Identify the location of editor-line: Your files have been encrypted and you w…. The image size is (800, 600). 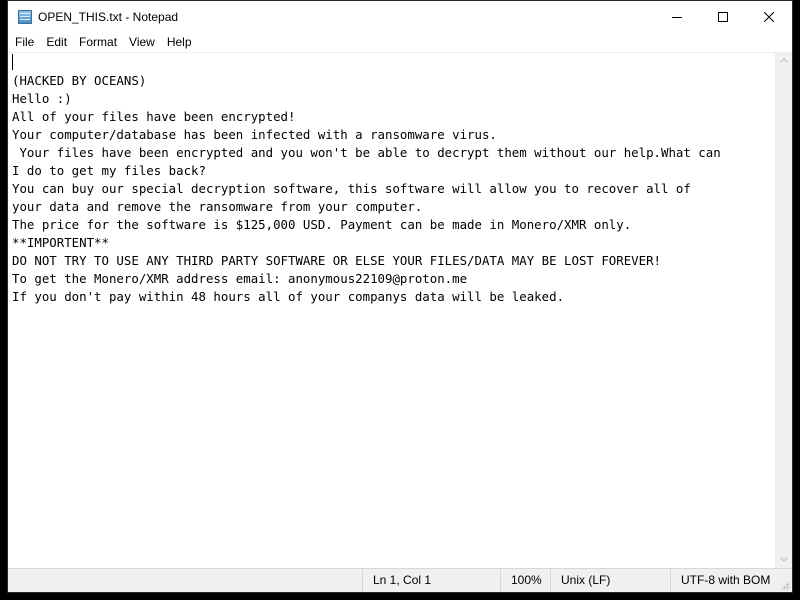
(366, 152).